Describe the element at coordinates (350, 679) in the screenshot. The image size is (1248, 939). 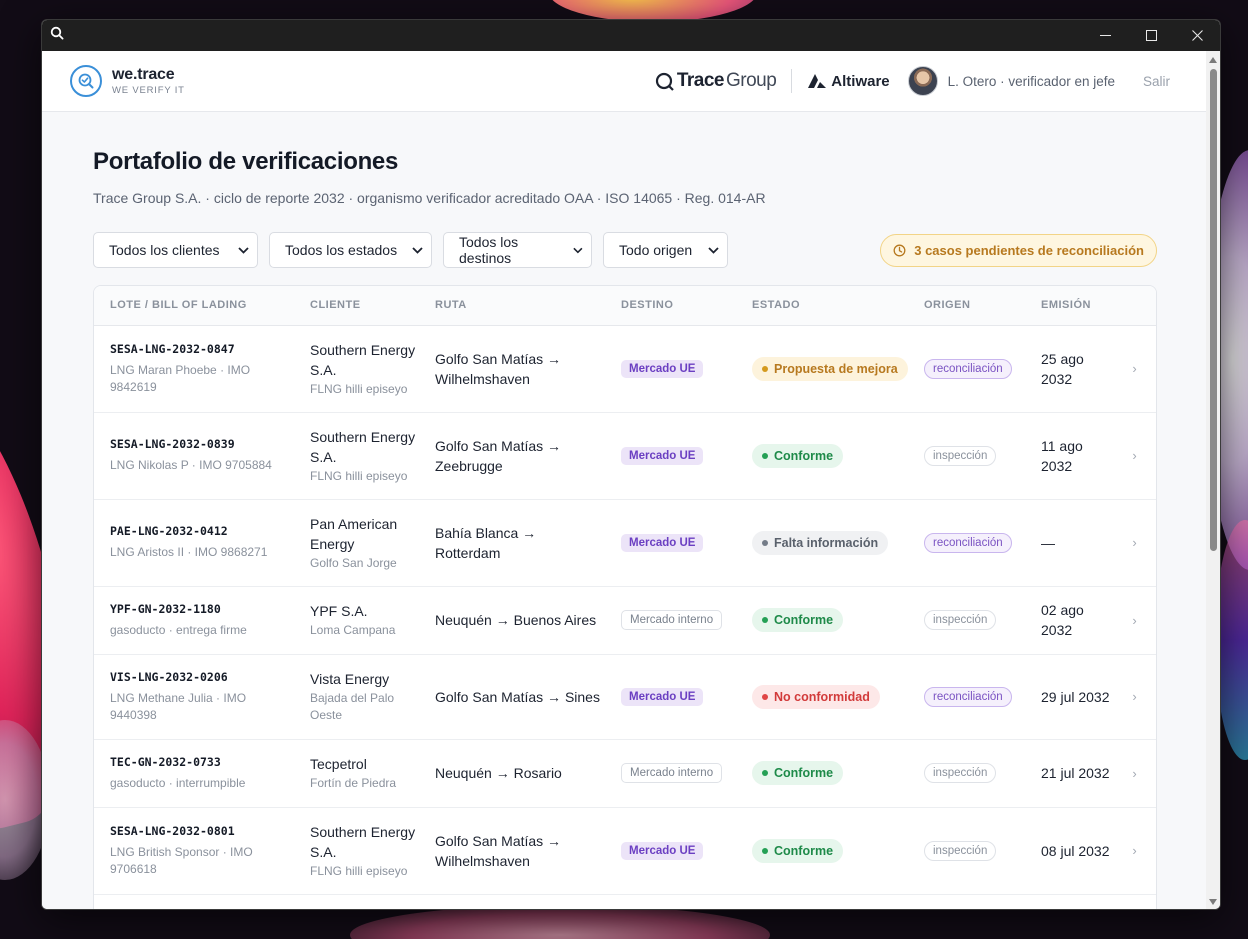
I see `cliente-name: Vista Energy` at that location.